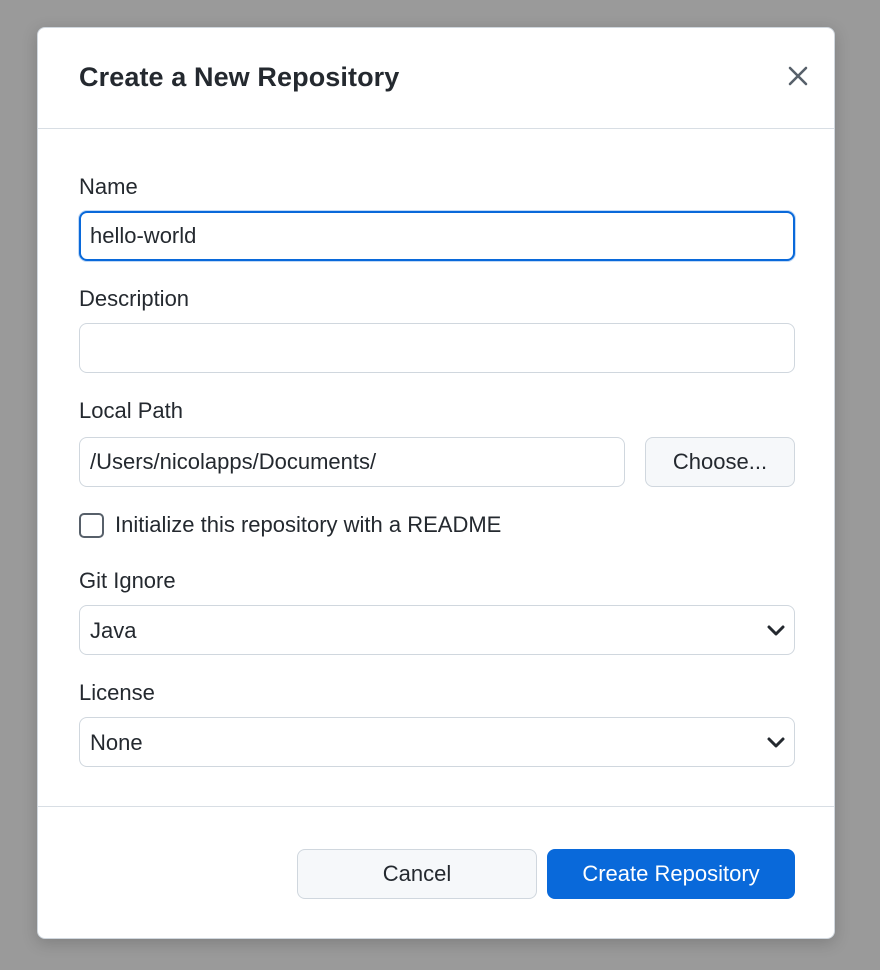  I want to click on name-input, so click(437, 236).